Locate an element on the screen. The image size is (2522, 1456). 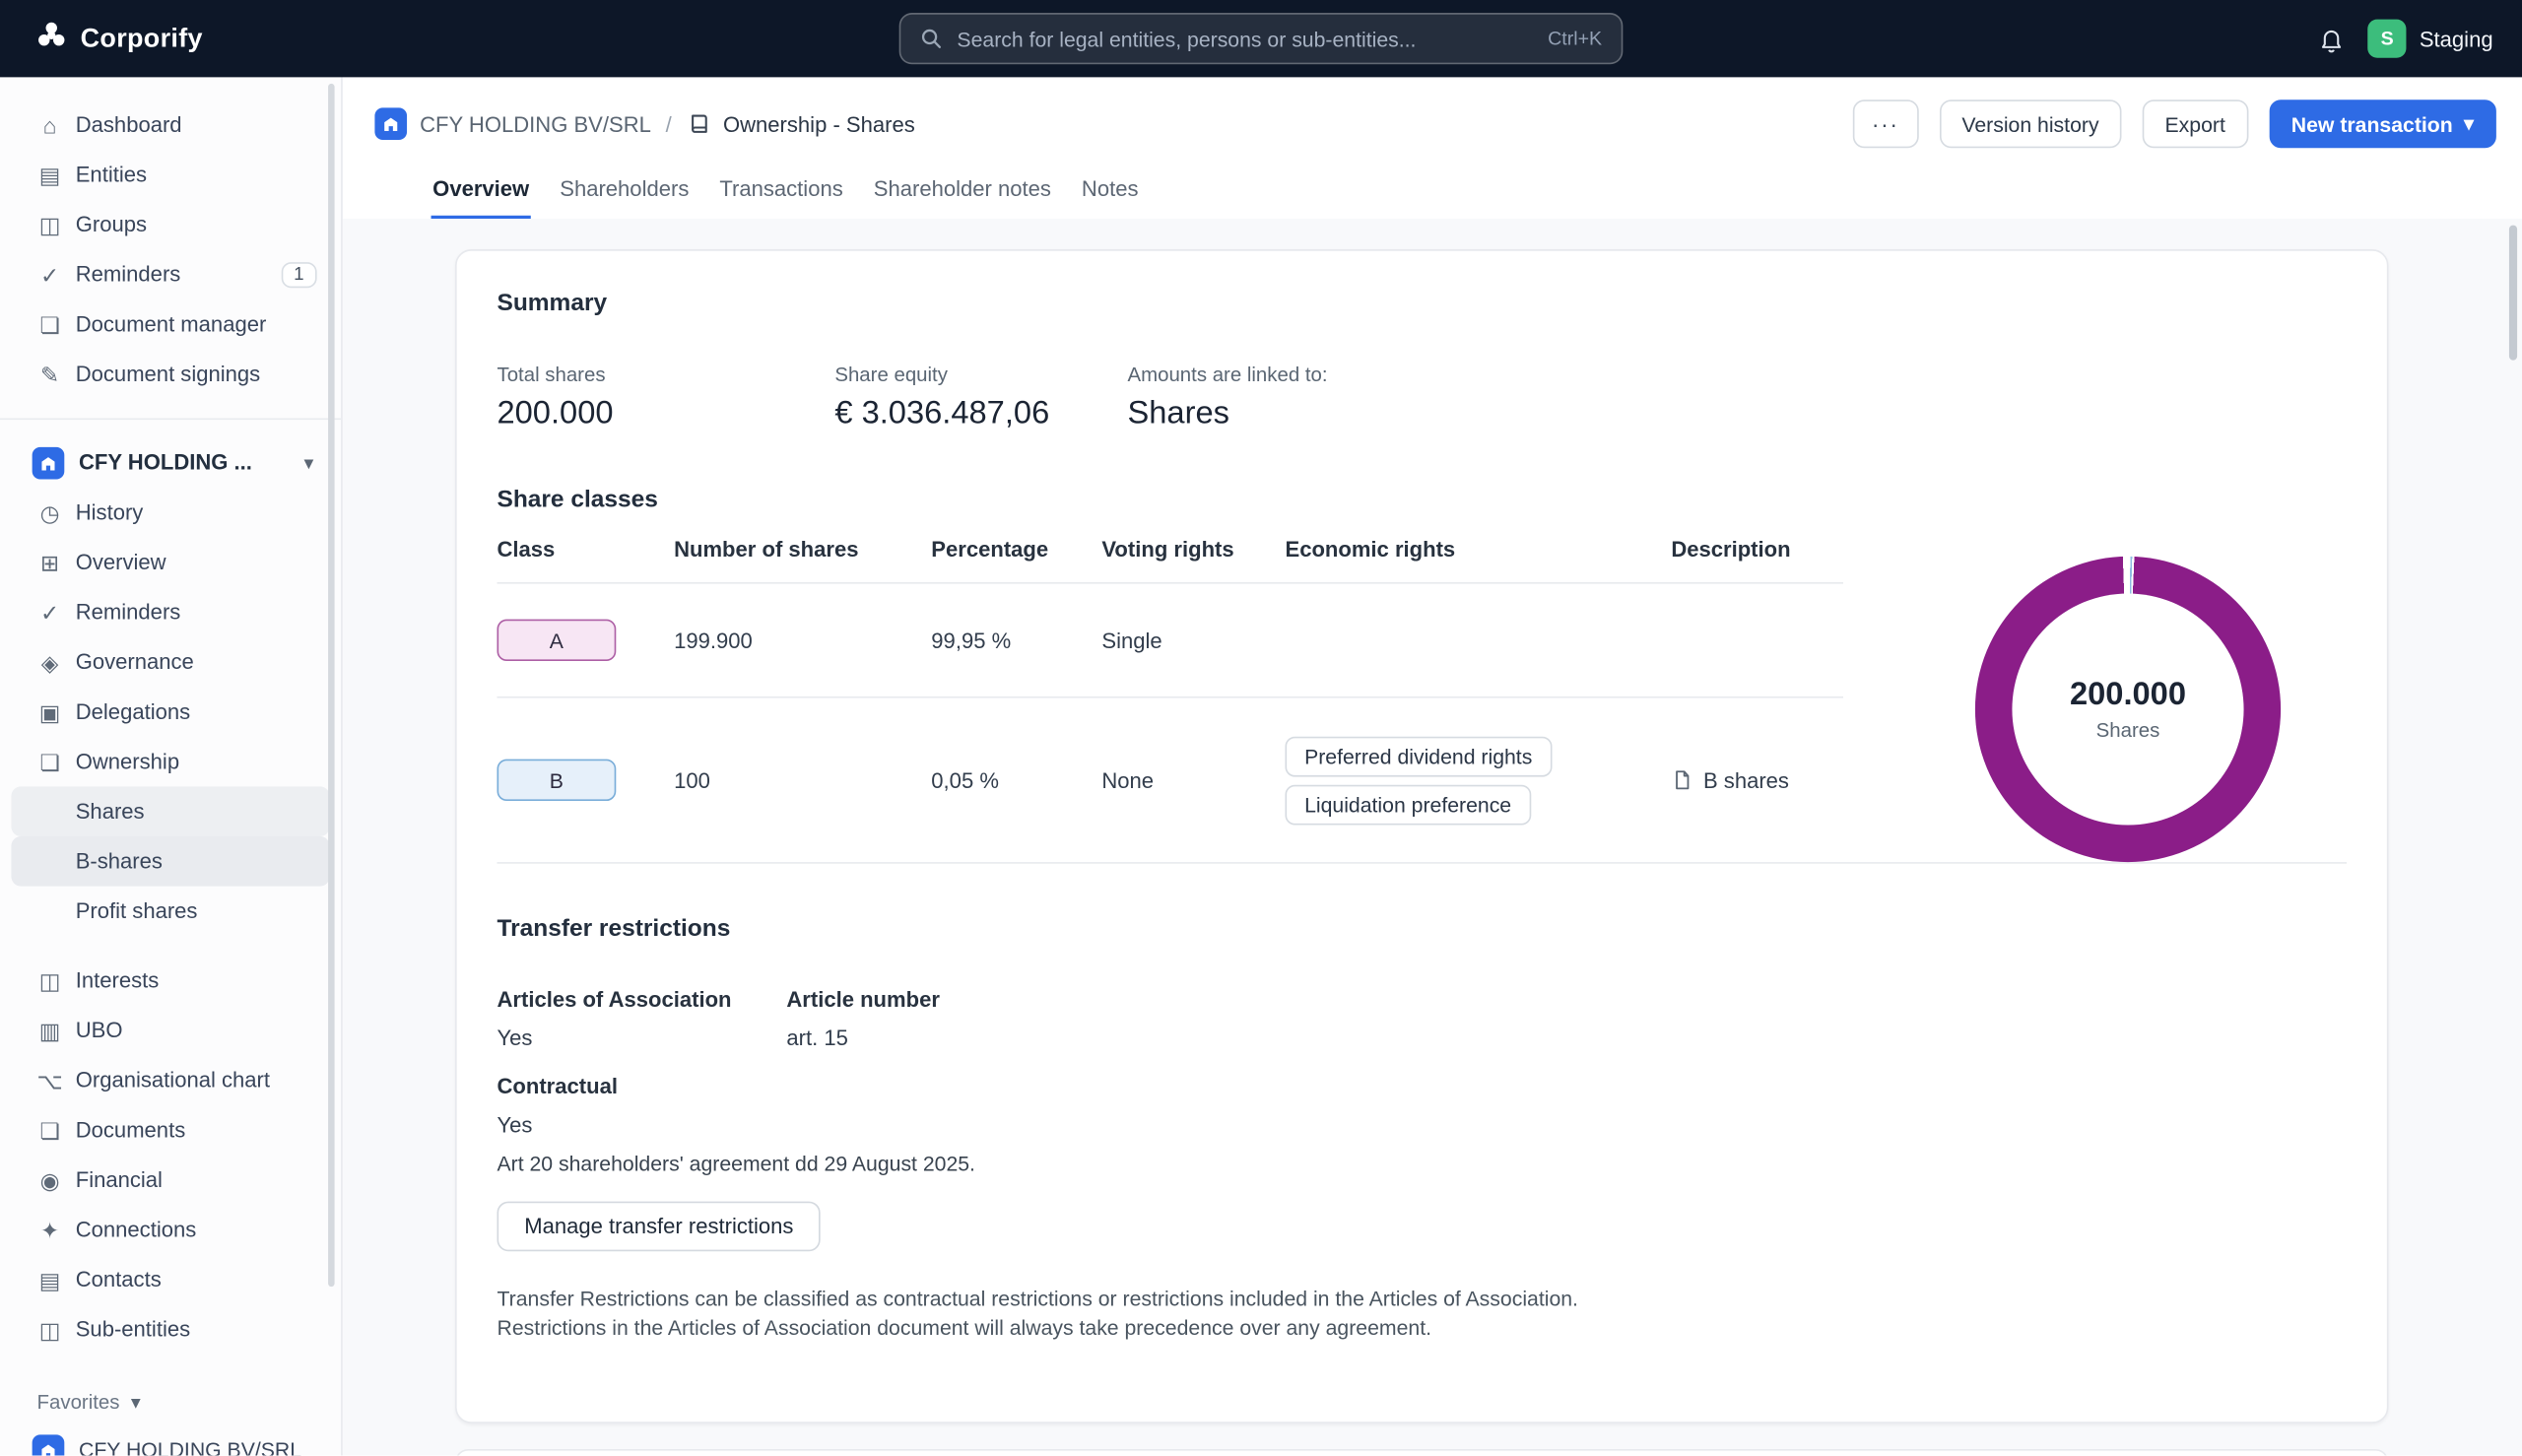
favorites-toggle: Favorites ▾ is located at coordinates (170, 1402).